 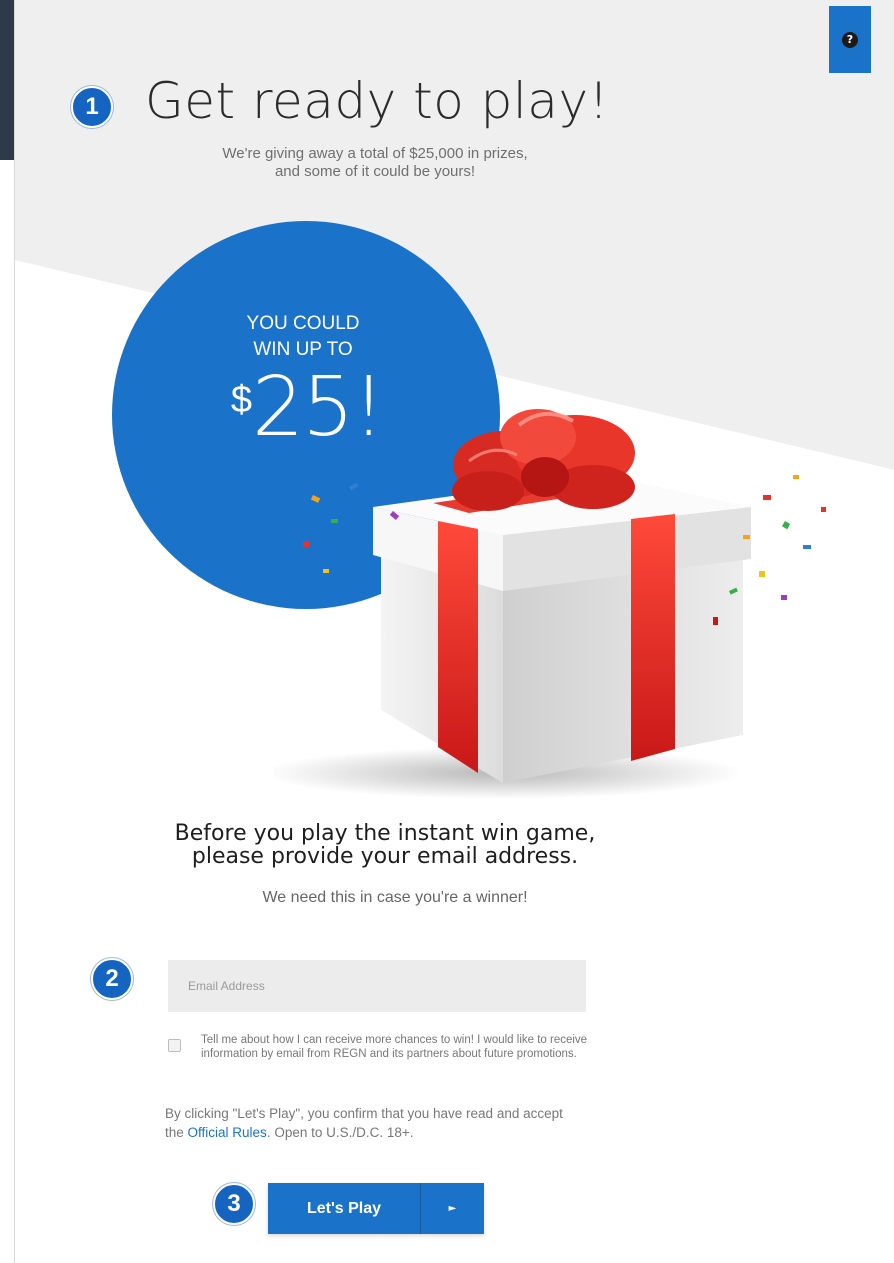 I want to click on help-button: ?, so click(x=850, y=39).